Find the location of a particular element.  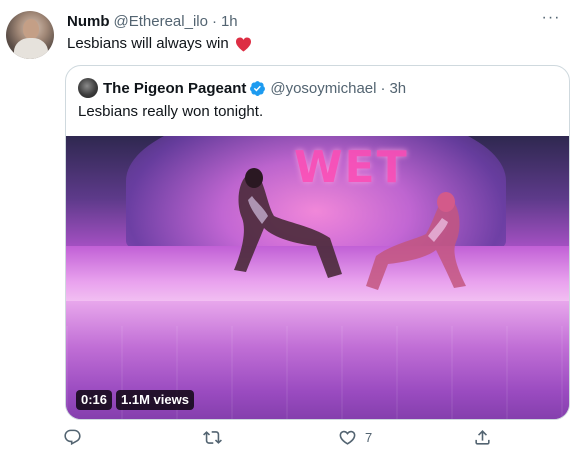

video-duration-badge: 0:16 is located at coordinates (94, 400).